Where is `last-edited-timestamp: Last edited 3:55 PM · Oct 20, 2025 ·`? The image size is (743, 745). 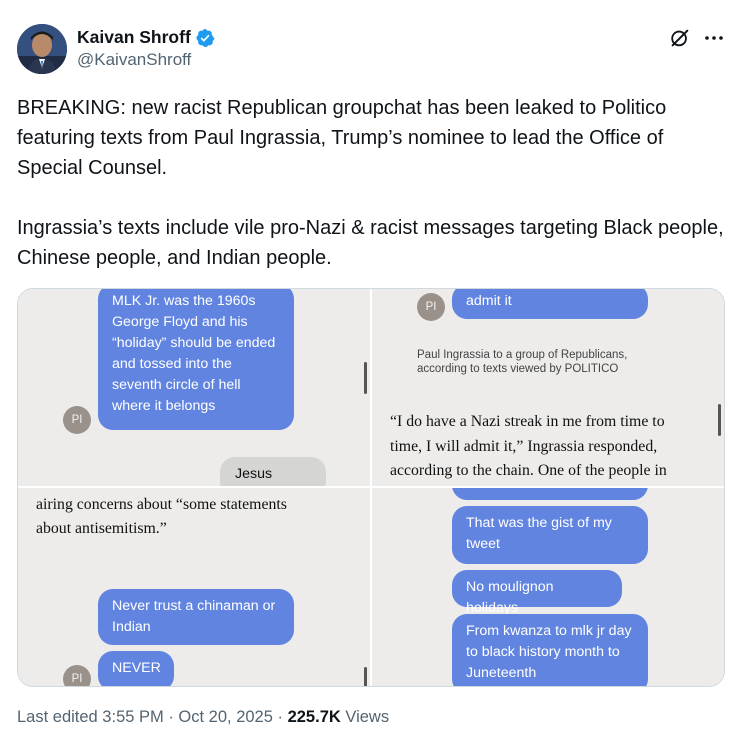
last-edited-timestamp: Last edited 3:55 PM · Oct 20, 2025 · is located at coordinates (152, 717).